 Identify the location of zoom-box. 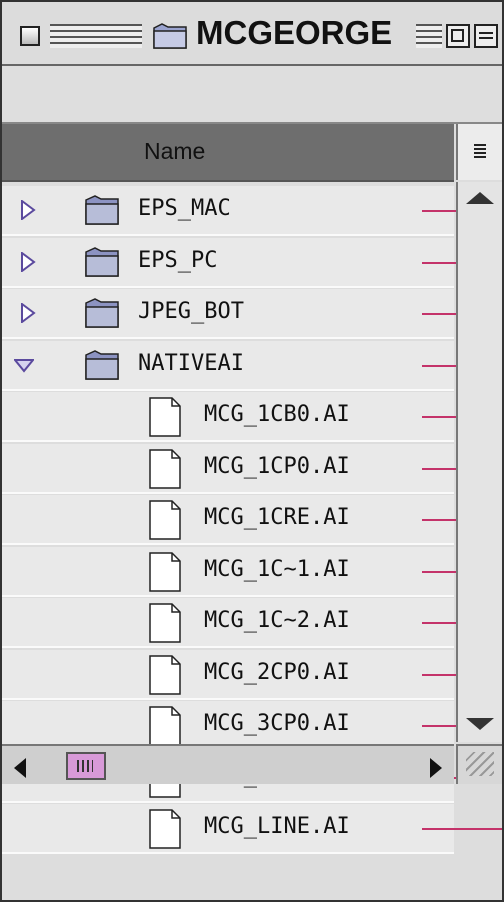
(458, 36).